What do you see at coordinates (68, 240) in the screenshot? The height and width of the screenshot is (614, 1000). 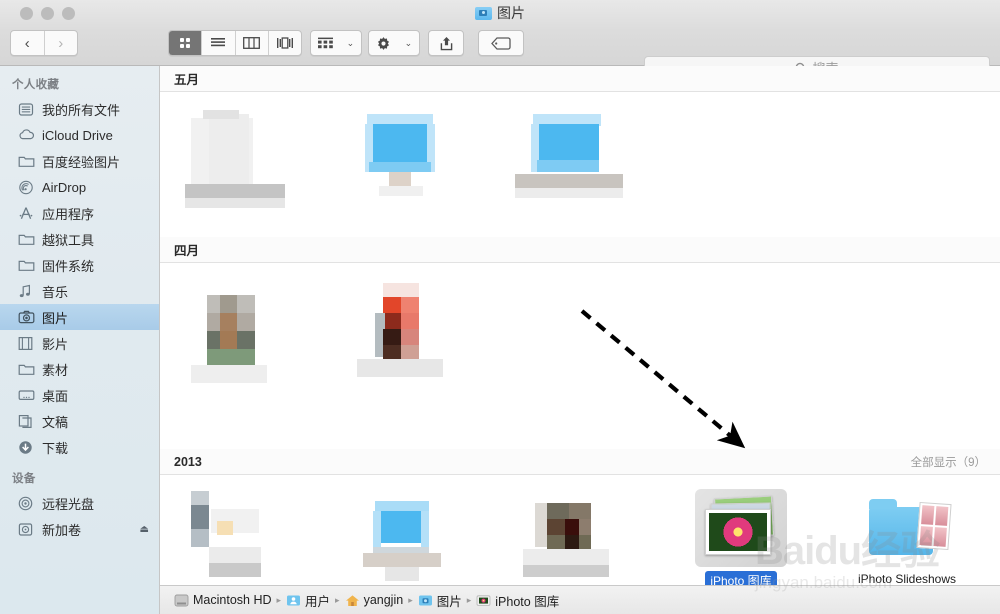 I see `sidebar-item-label: 越狱工具` at bounding box center [68, 240].